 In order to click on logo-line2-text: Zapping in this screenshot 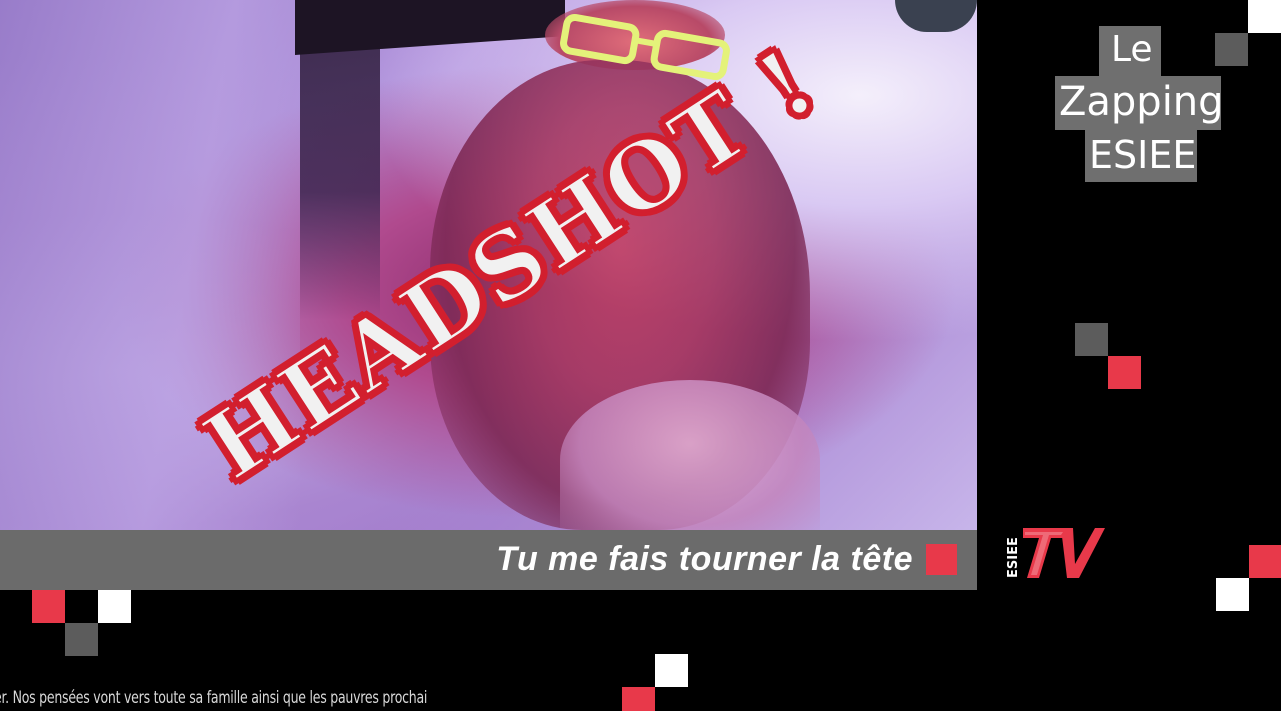, I will do `click(1141, 102)`.